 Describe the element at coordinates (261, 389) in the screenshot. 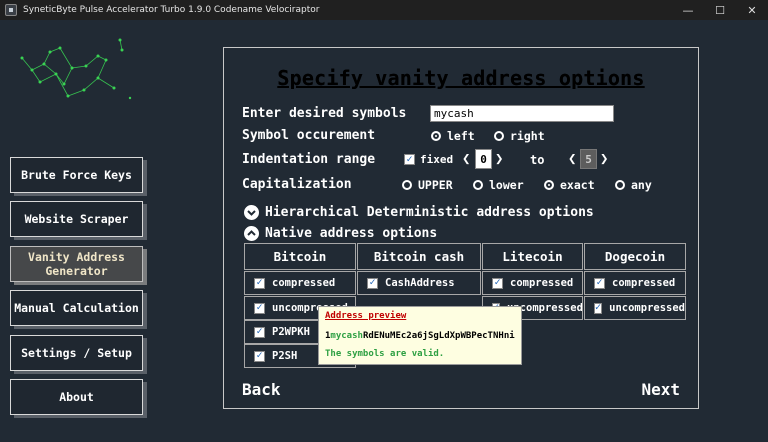

I see `back-button: Back` at that location.